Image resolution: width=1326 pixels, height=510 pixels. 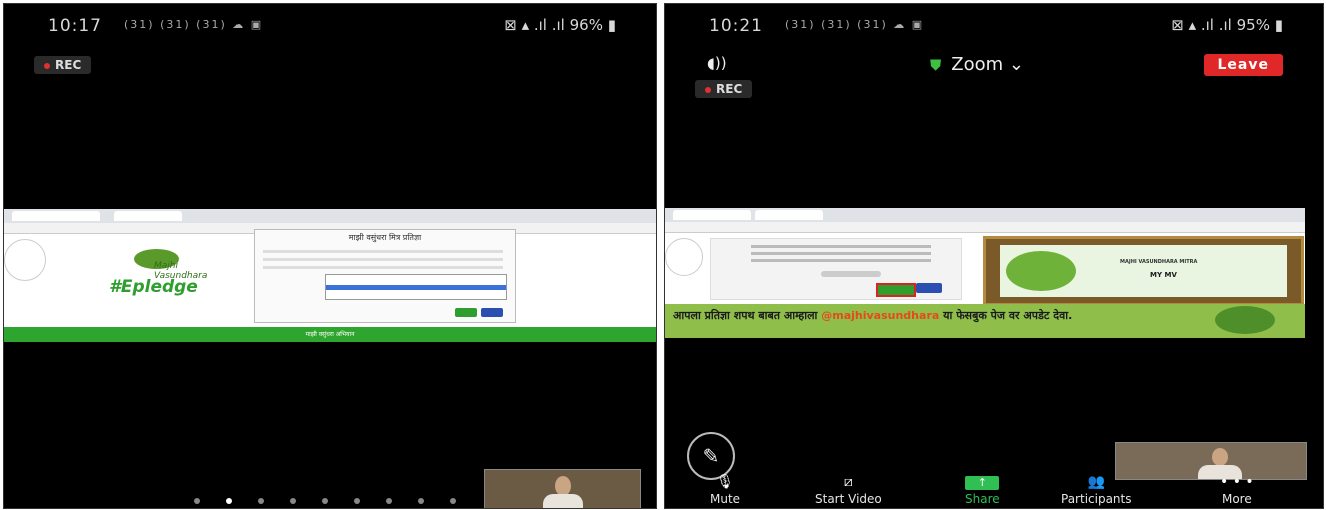 What do you see at coordinates (153, 287) in the screenshot?
I see `logo-text: #Epledge` at bounding box center [153, 287].